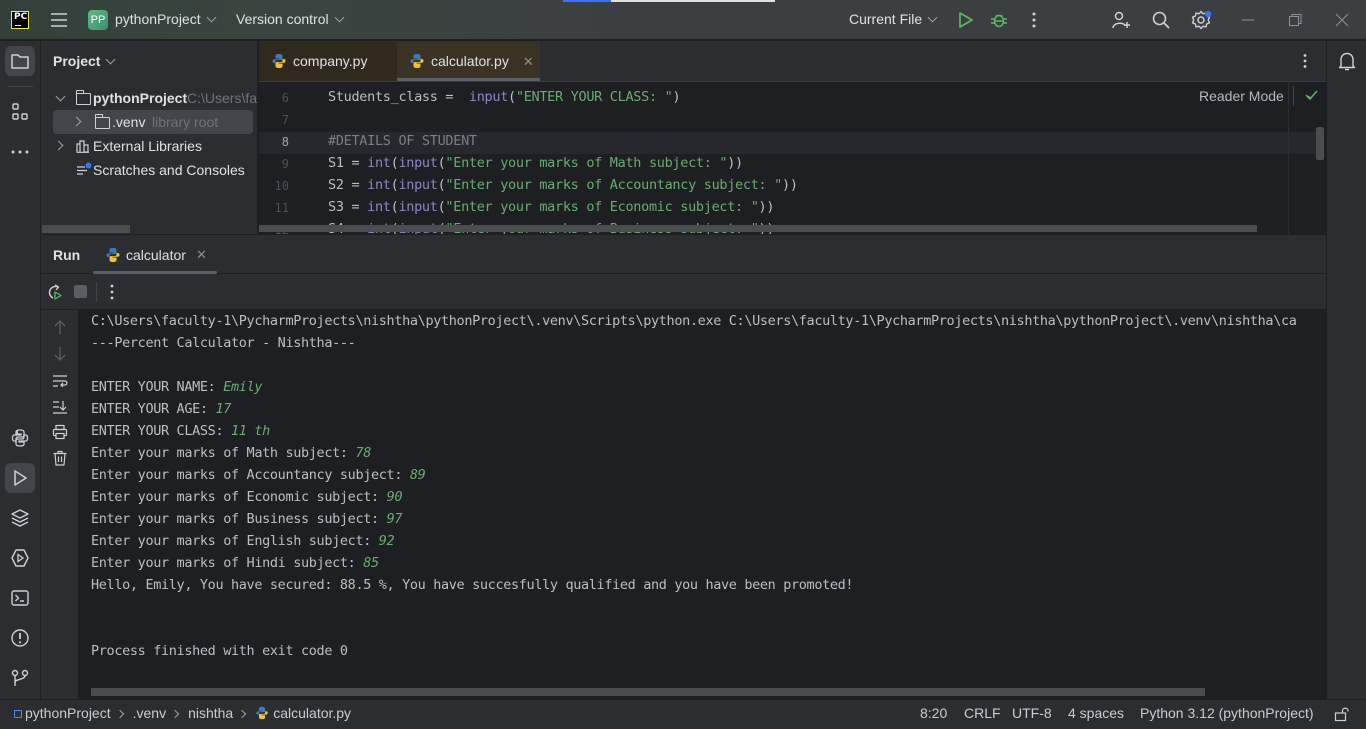 The width and height of the screenshot is (1366, 729). What do you see at coordinates (982, 713) in the screenshot?
I see `line-ending: CRLF` at bounding box center [982, 713].